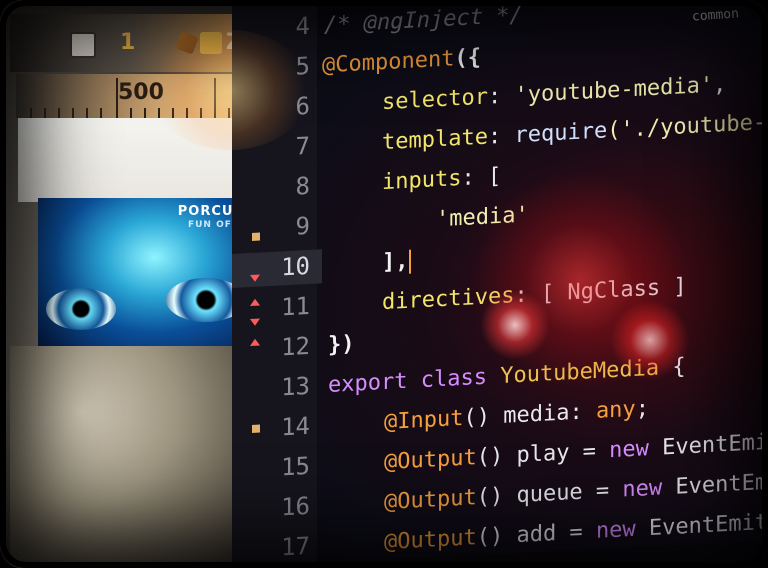 The image size is (768, 568). Describe the element at coordinates (396, 262) in the screenshot. I see `code-line: ],` at that location.